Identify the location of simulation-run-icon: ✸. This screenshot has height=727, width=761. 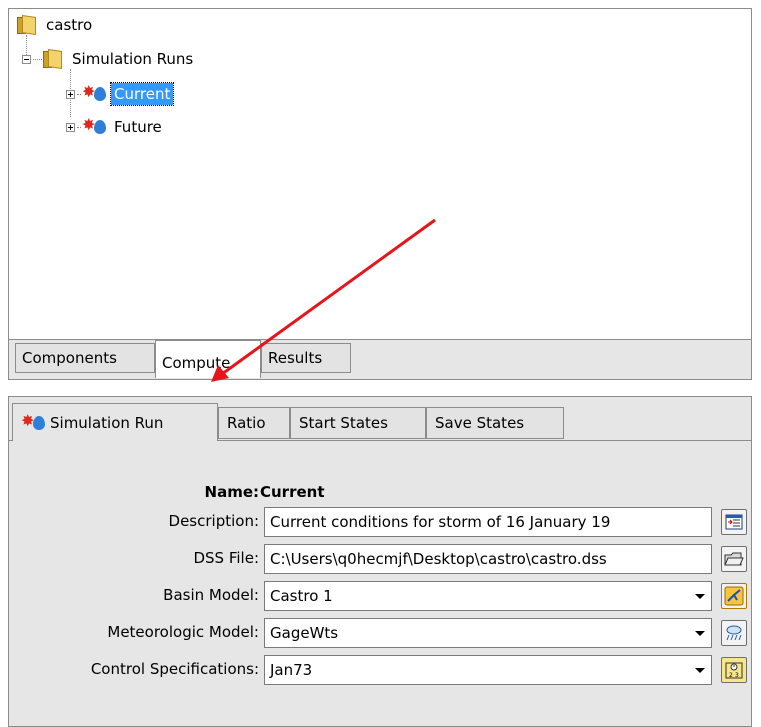
(34, 422).